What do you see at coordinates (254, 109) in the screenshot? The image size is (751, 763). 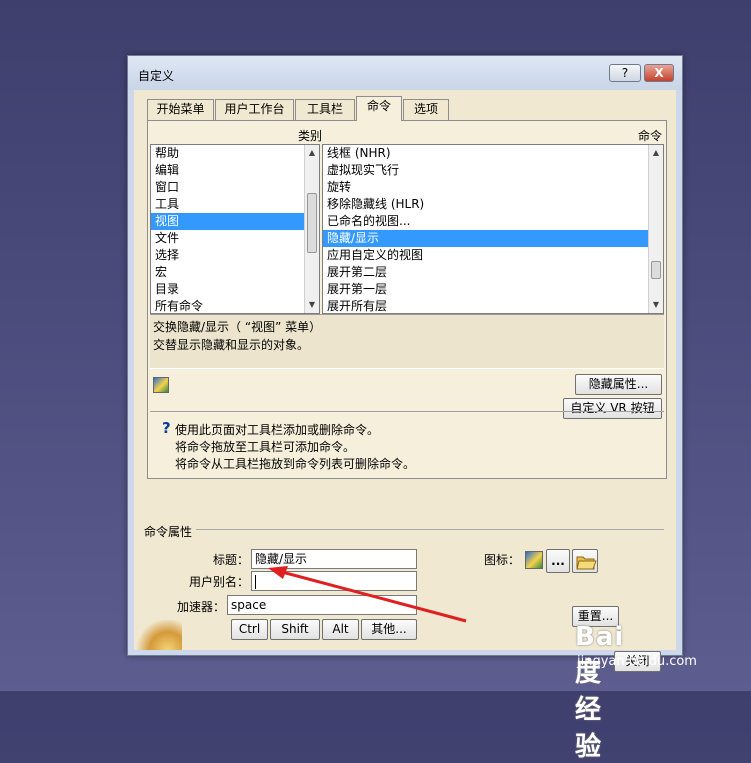 I see `tab-user-workbench: 用户工作台` at bounding box center [254, 109].